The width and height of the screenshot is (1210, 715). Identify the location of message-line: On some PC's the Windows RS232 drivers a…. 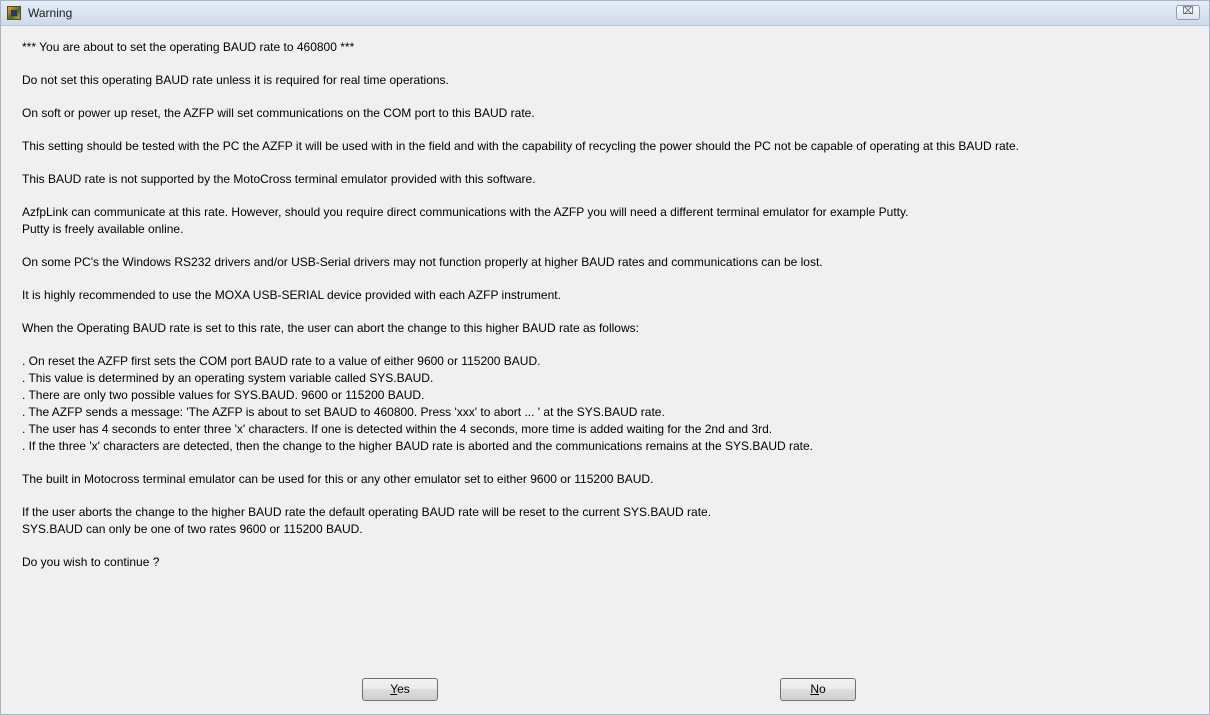
(422, 262).